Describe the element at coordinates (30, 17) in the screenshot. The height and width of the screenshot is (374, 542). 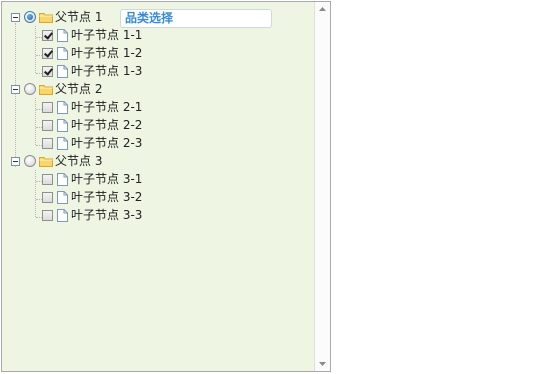
I see `parent-1-radio` at that location.